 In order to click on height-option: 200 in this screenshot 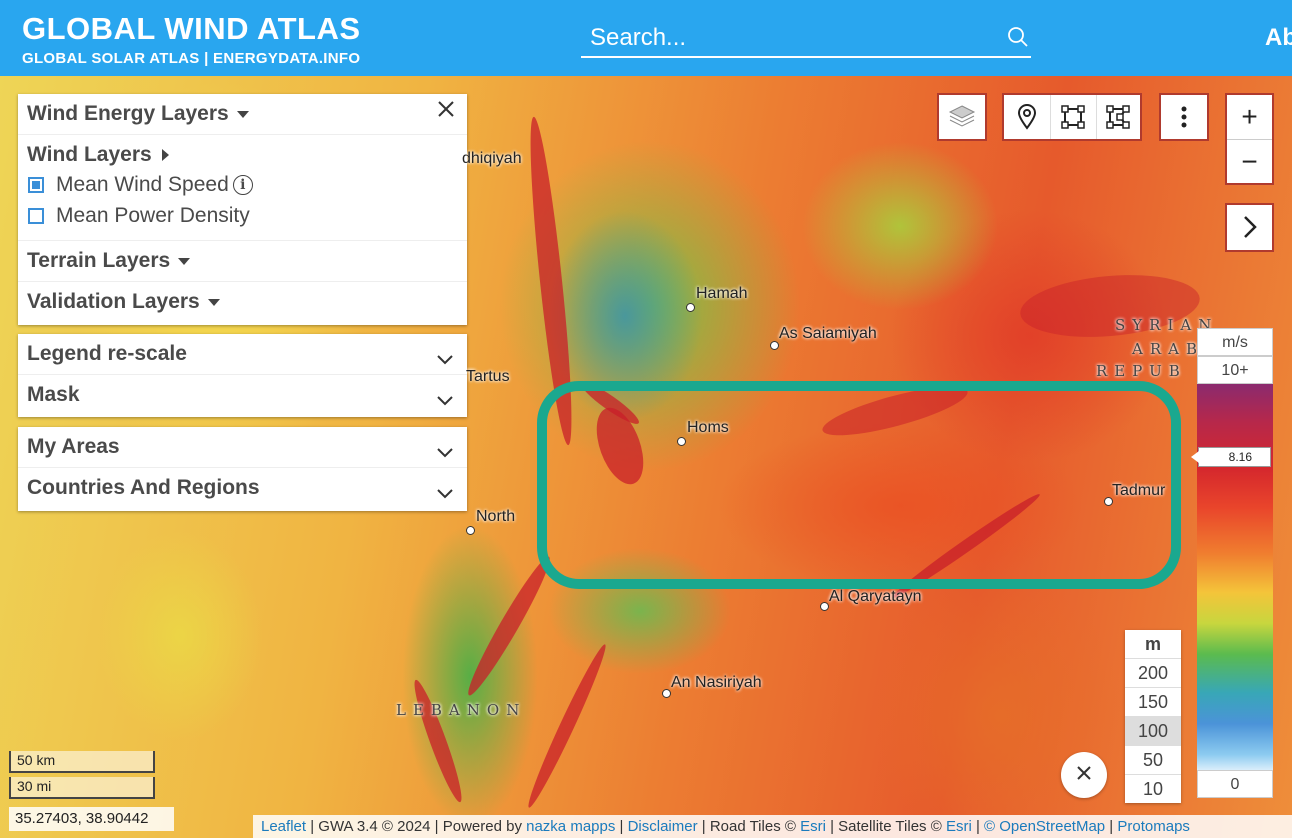, I will do `click(1153, 673)`.